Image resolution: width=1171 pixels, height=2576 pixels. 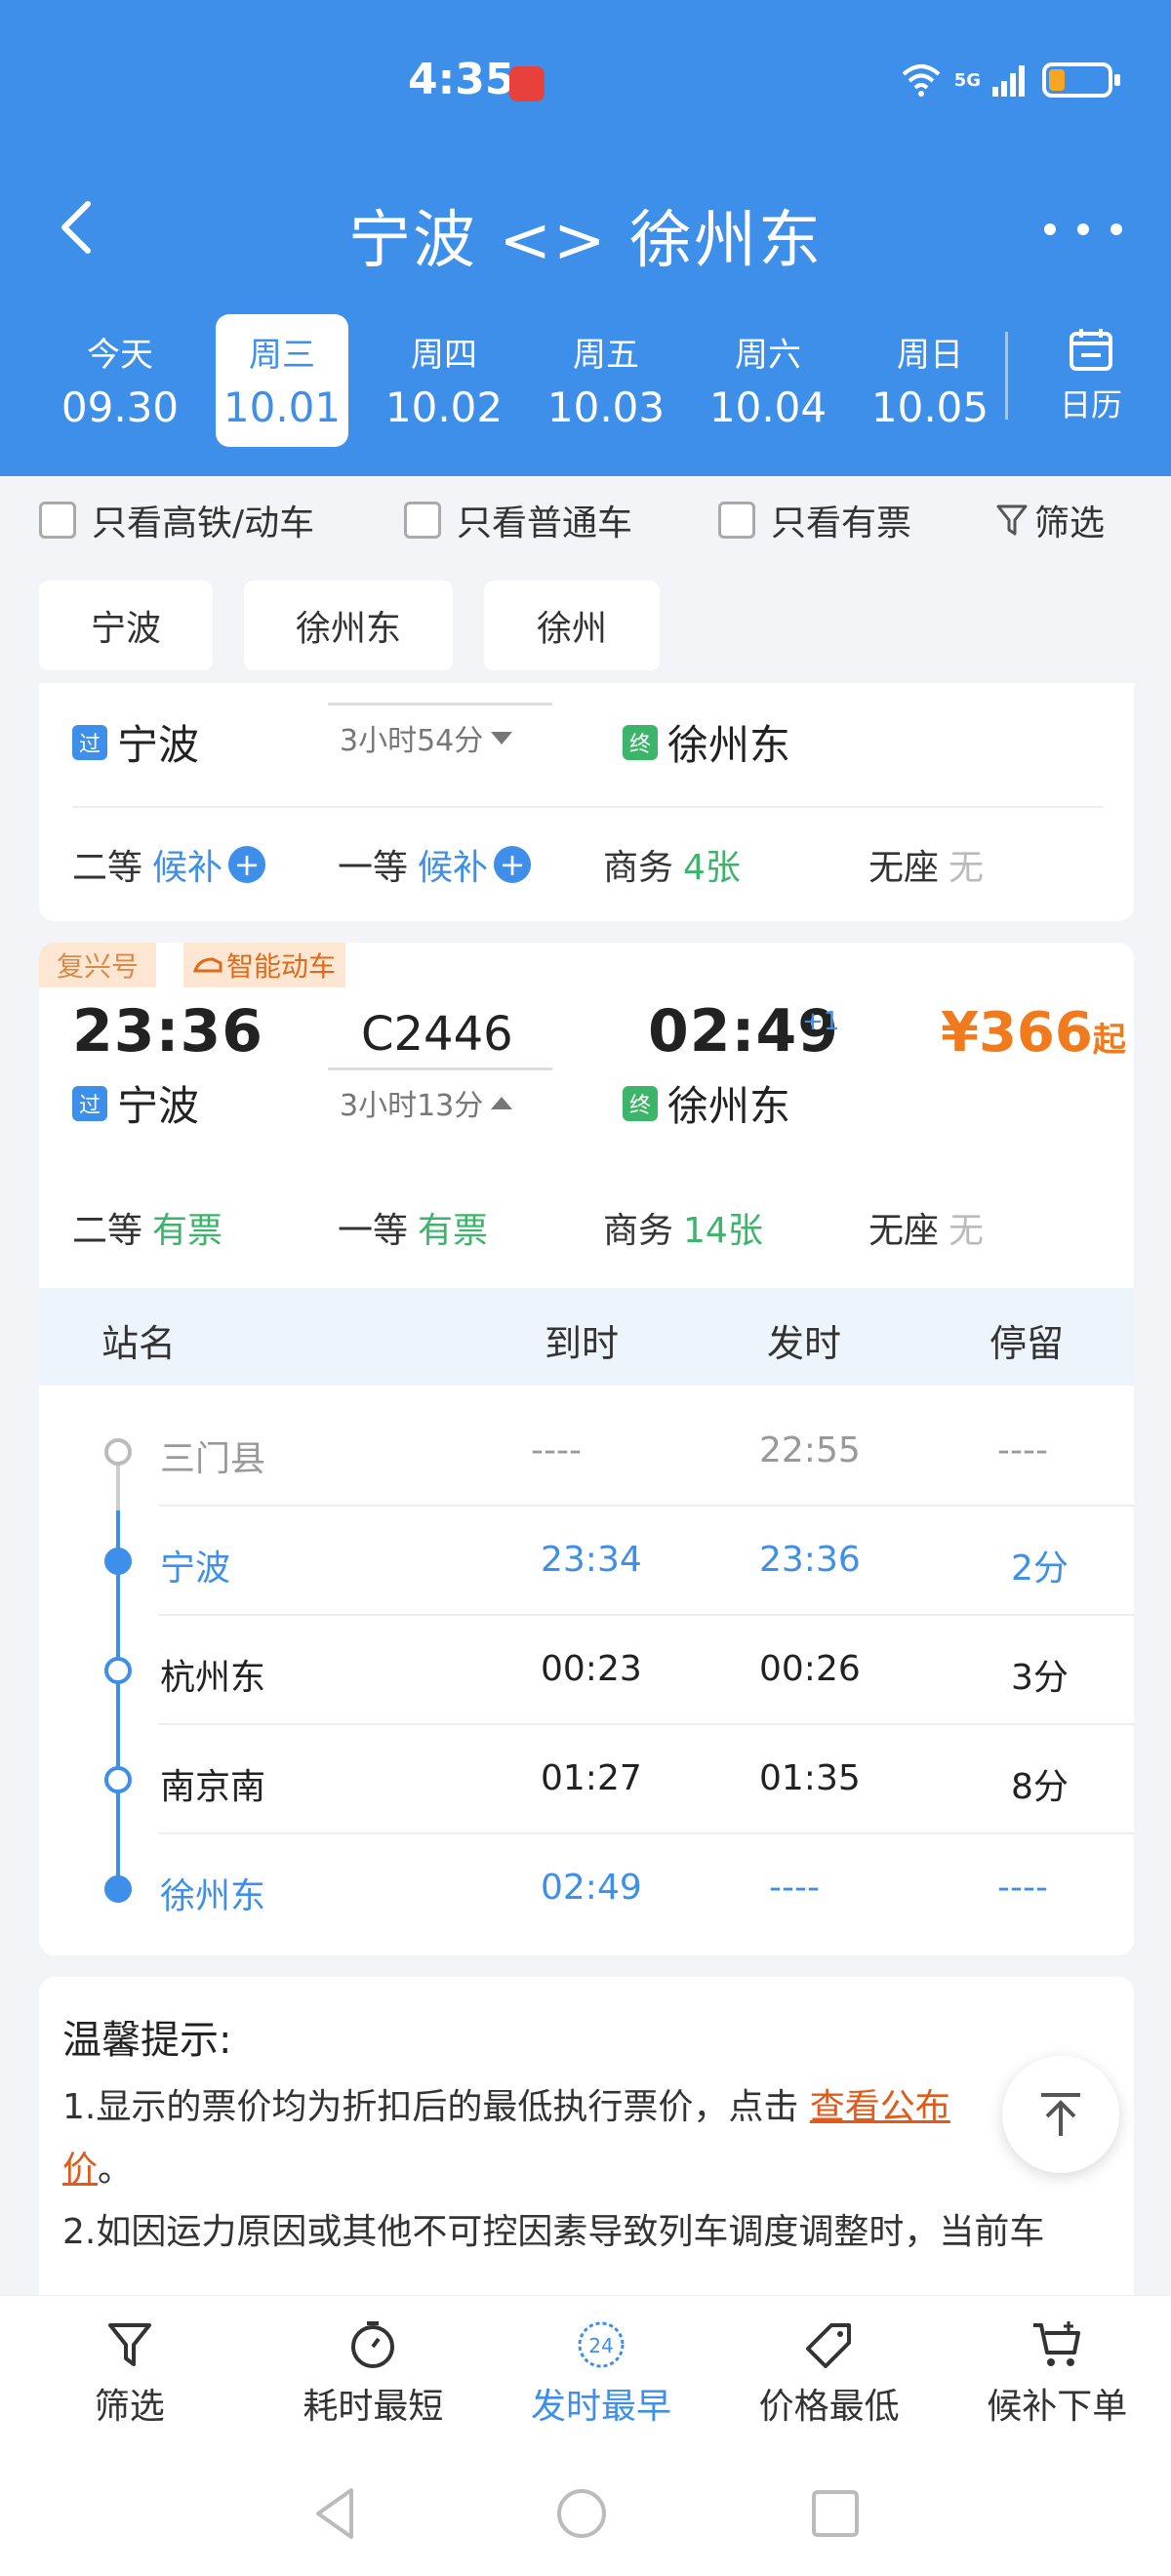 What do you see at coordinates (572, 625) in the screenshot?
I see `station-chip: 徐州` at bounding box center [572, 625].